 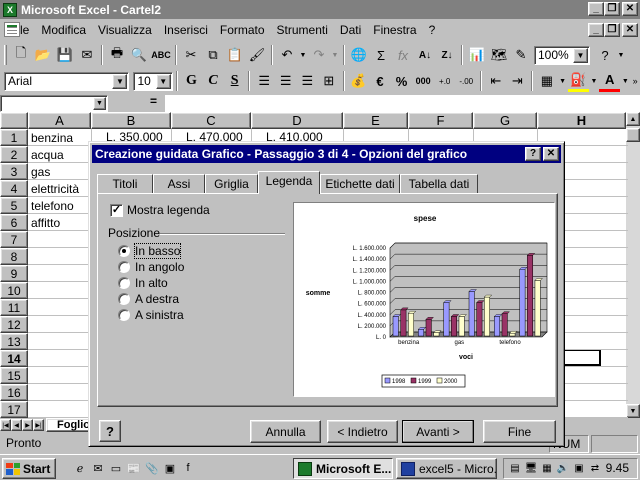 What do you see at coordinates (595, 468) in the screenshot?
I see `tray-network-icon: ⇄` at bounding box center [595, 468].